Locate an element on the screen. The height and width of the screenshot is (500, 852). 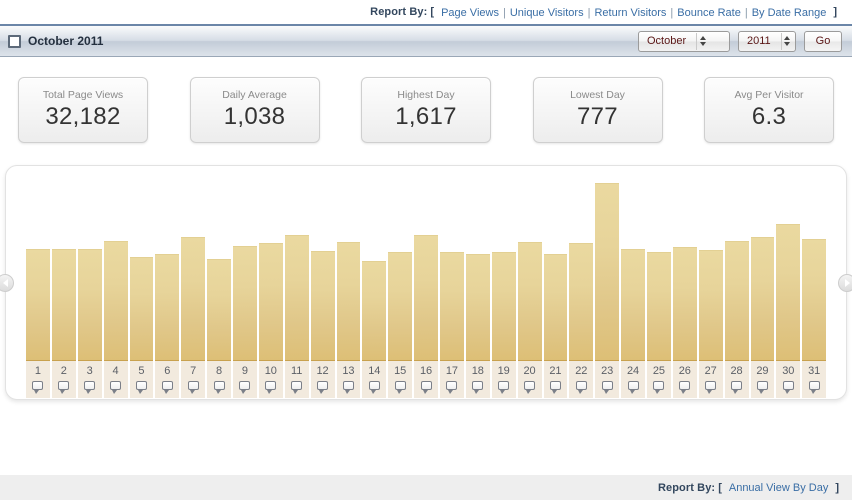
bar-column: 3 is located at coordinates (89, 282).